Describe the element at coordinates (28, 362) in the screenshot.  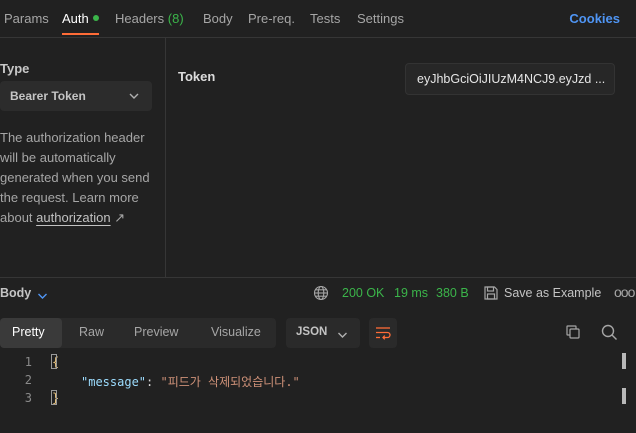
I see `line-number: 1` at that location.